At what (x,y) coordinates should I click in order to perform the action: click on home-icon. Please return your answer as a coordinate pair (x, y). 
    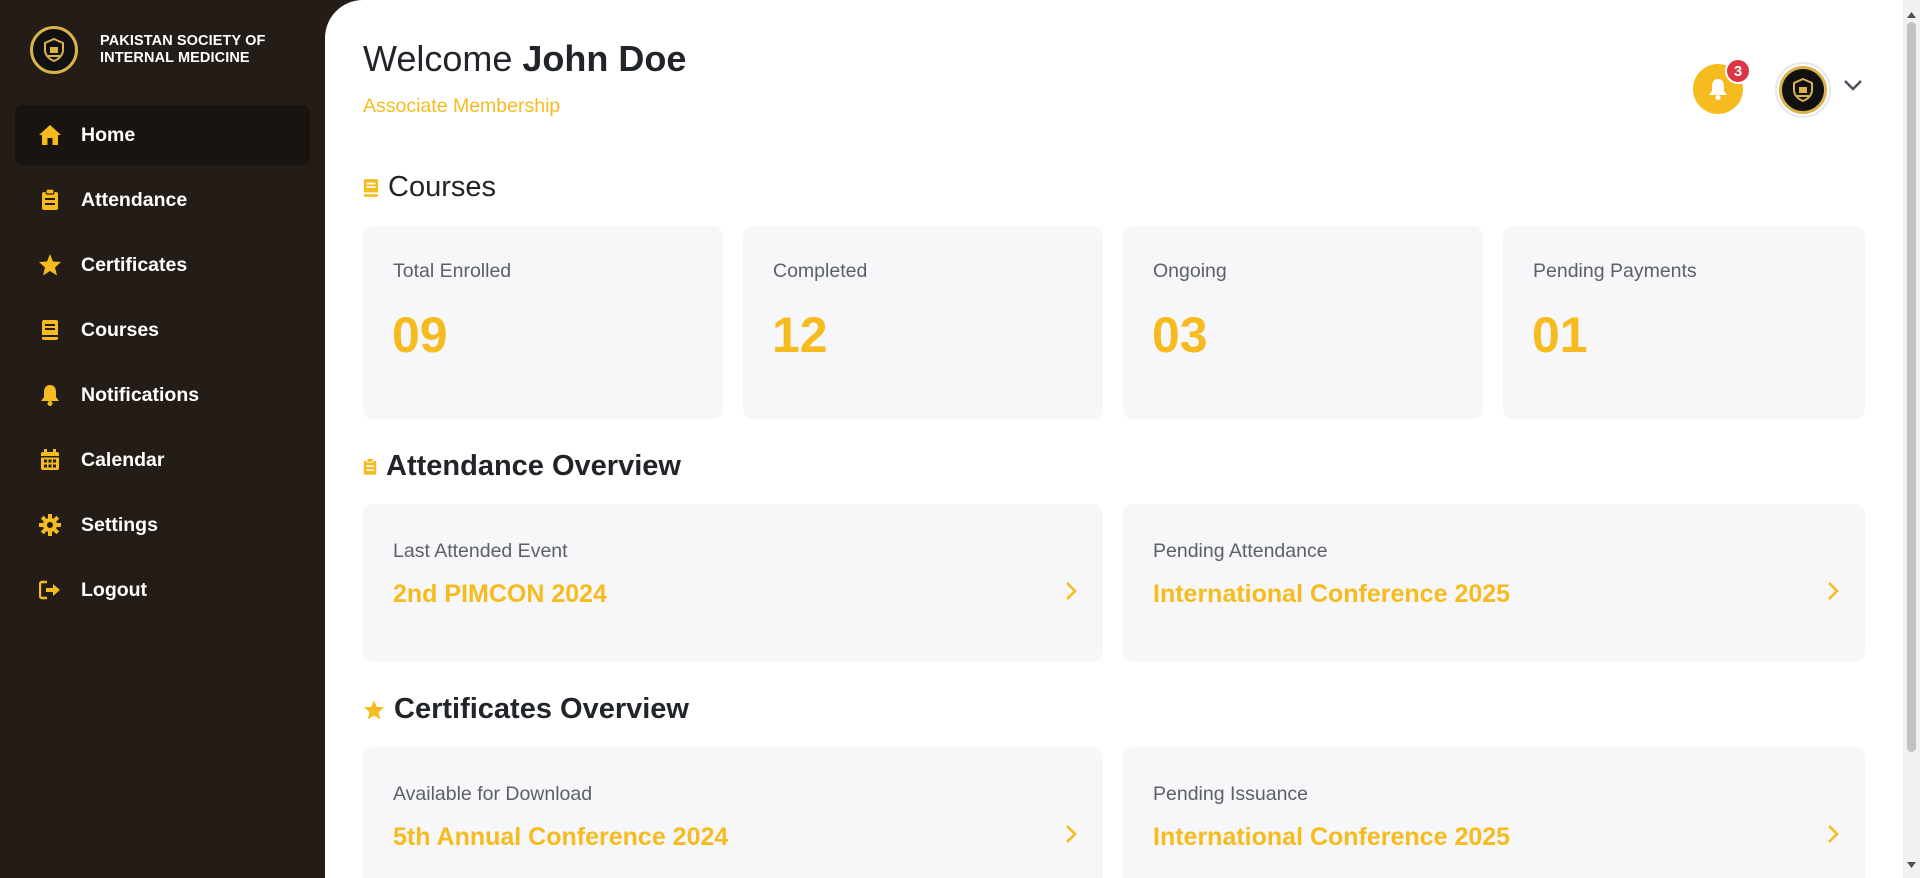
    Looking at the image, I should click on (50, 135).